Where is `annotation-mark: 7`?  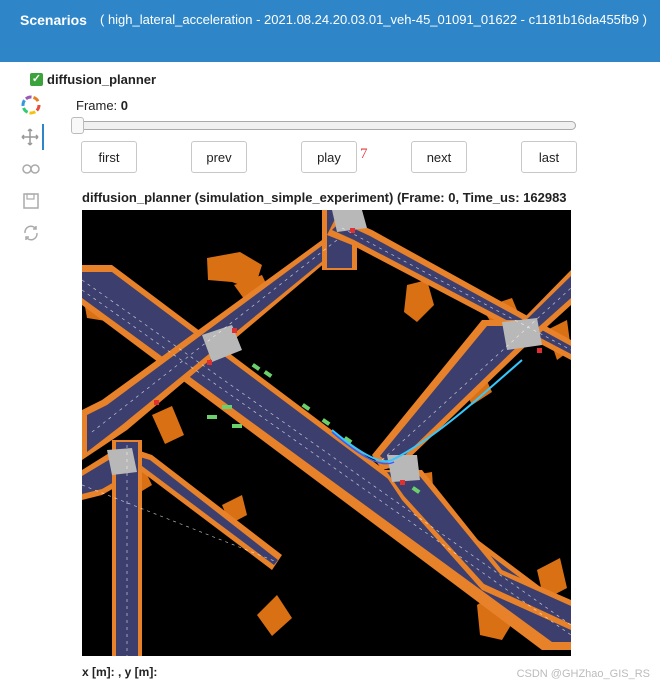 annotation-mark: 7 is located at coordinates (364, 154).